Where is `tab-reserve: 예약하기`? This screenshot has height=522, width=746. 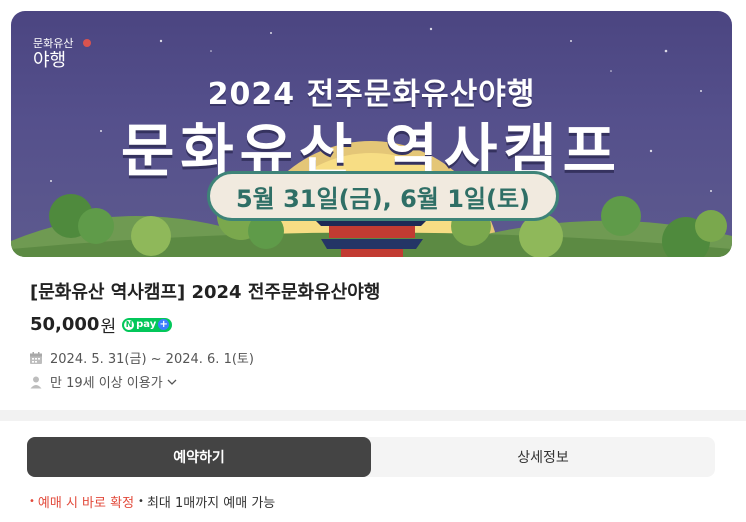
tab-reserve: 예약하기 is located at coordinates (199, 457).